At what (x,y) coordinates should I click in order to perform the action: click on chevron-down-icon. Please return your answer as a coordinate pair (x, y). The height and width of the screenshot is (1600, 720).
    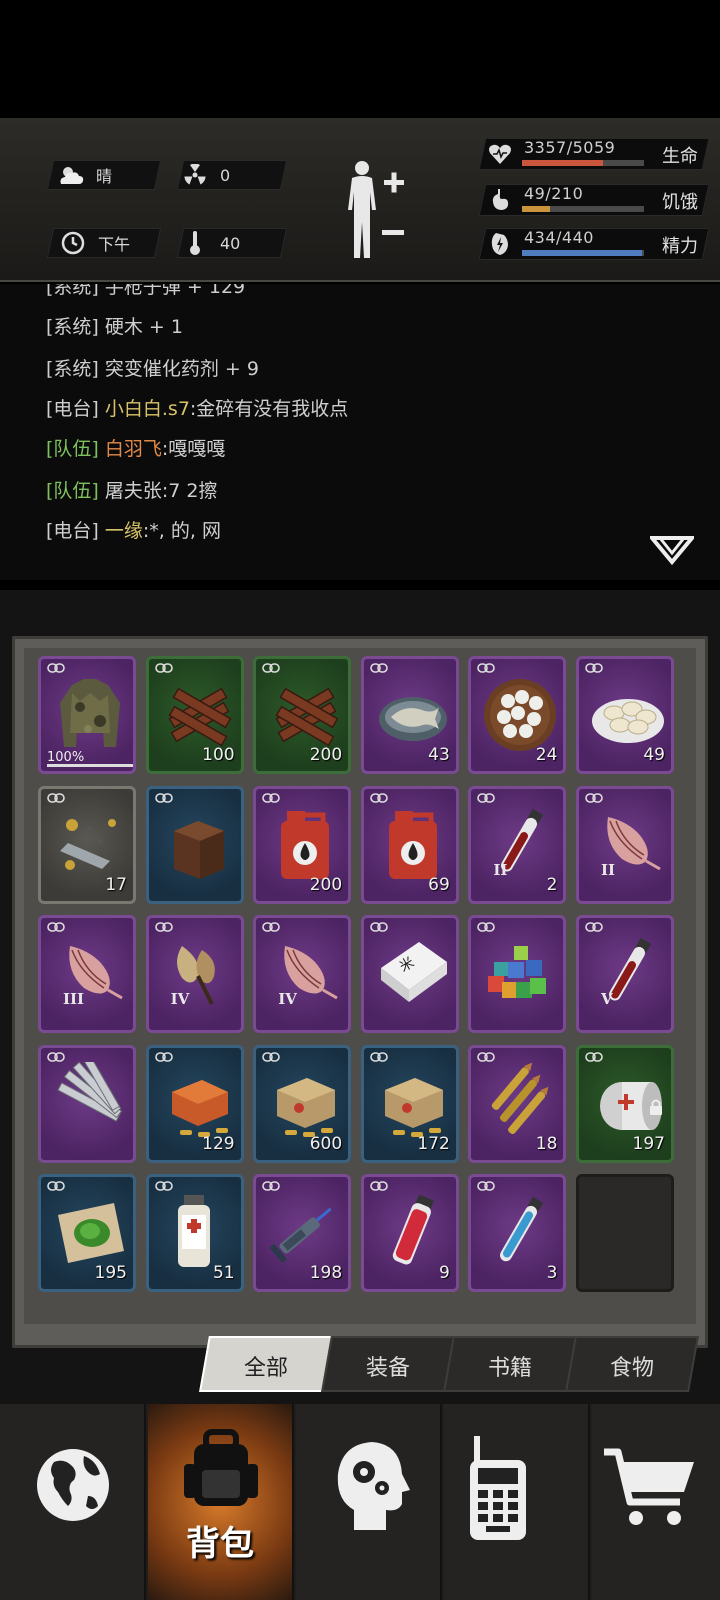
    Looking at the image, I should click on (672, 550).